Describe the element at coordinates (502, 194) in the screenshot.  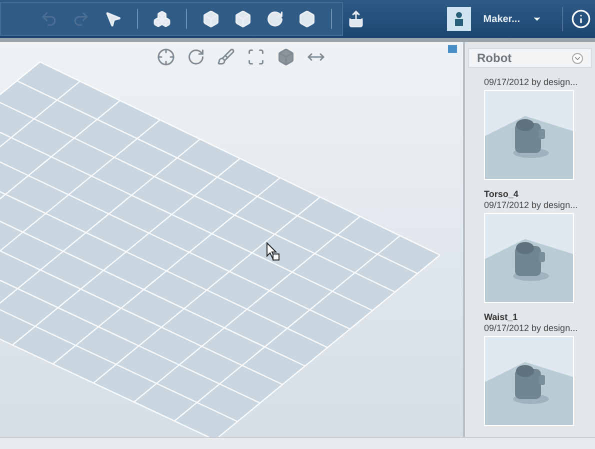
I see `model-name: Torso_4` at that location.